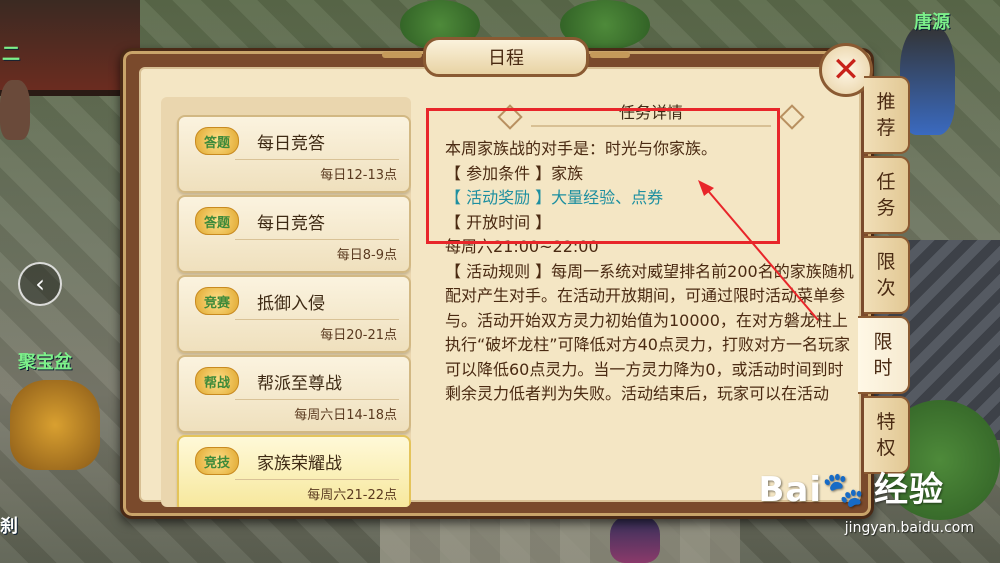  I want to click on watermark-url: jingyan.baidu.com, so click(909, 528).